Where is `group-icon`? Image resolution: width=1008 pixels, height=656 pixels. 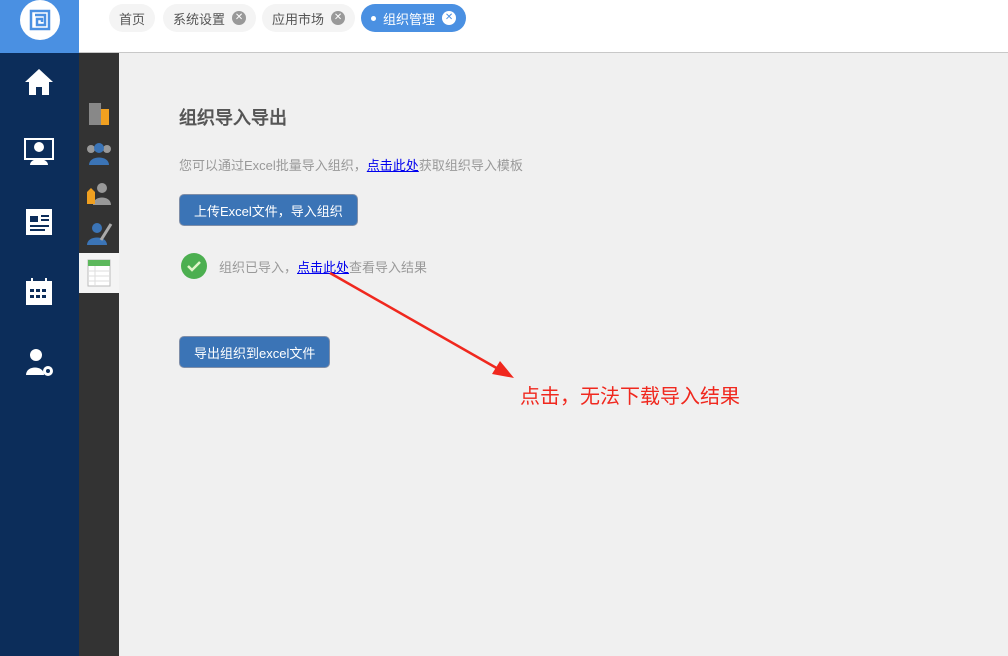
group-icon is located at coordinates (99, 154).